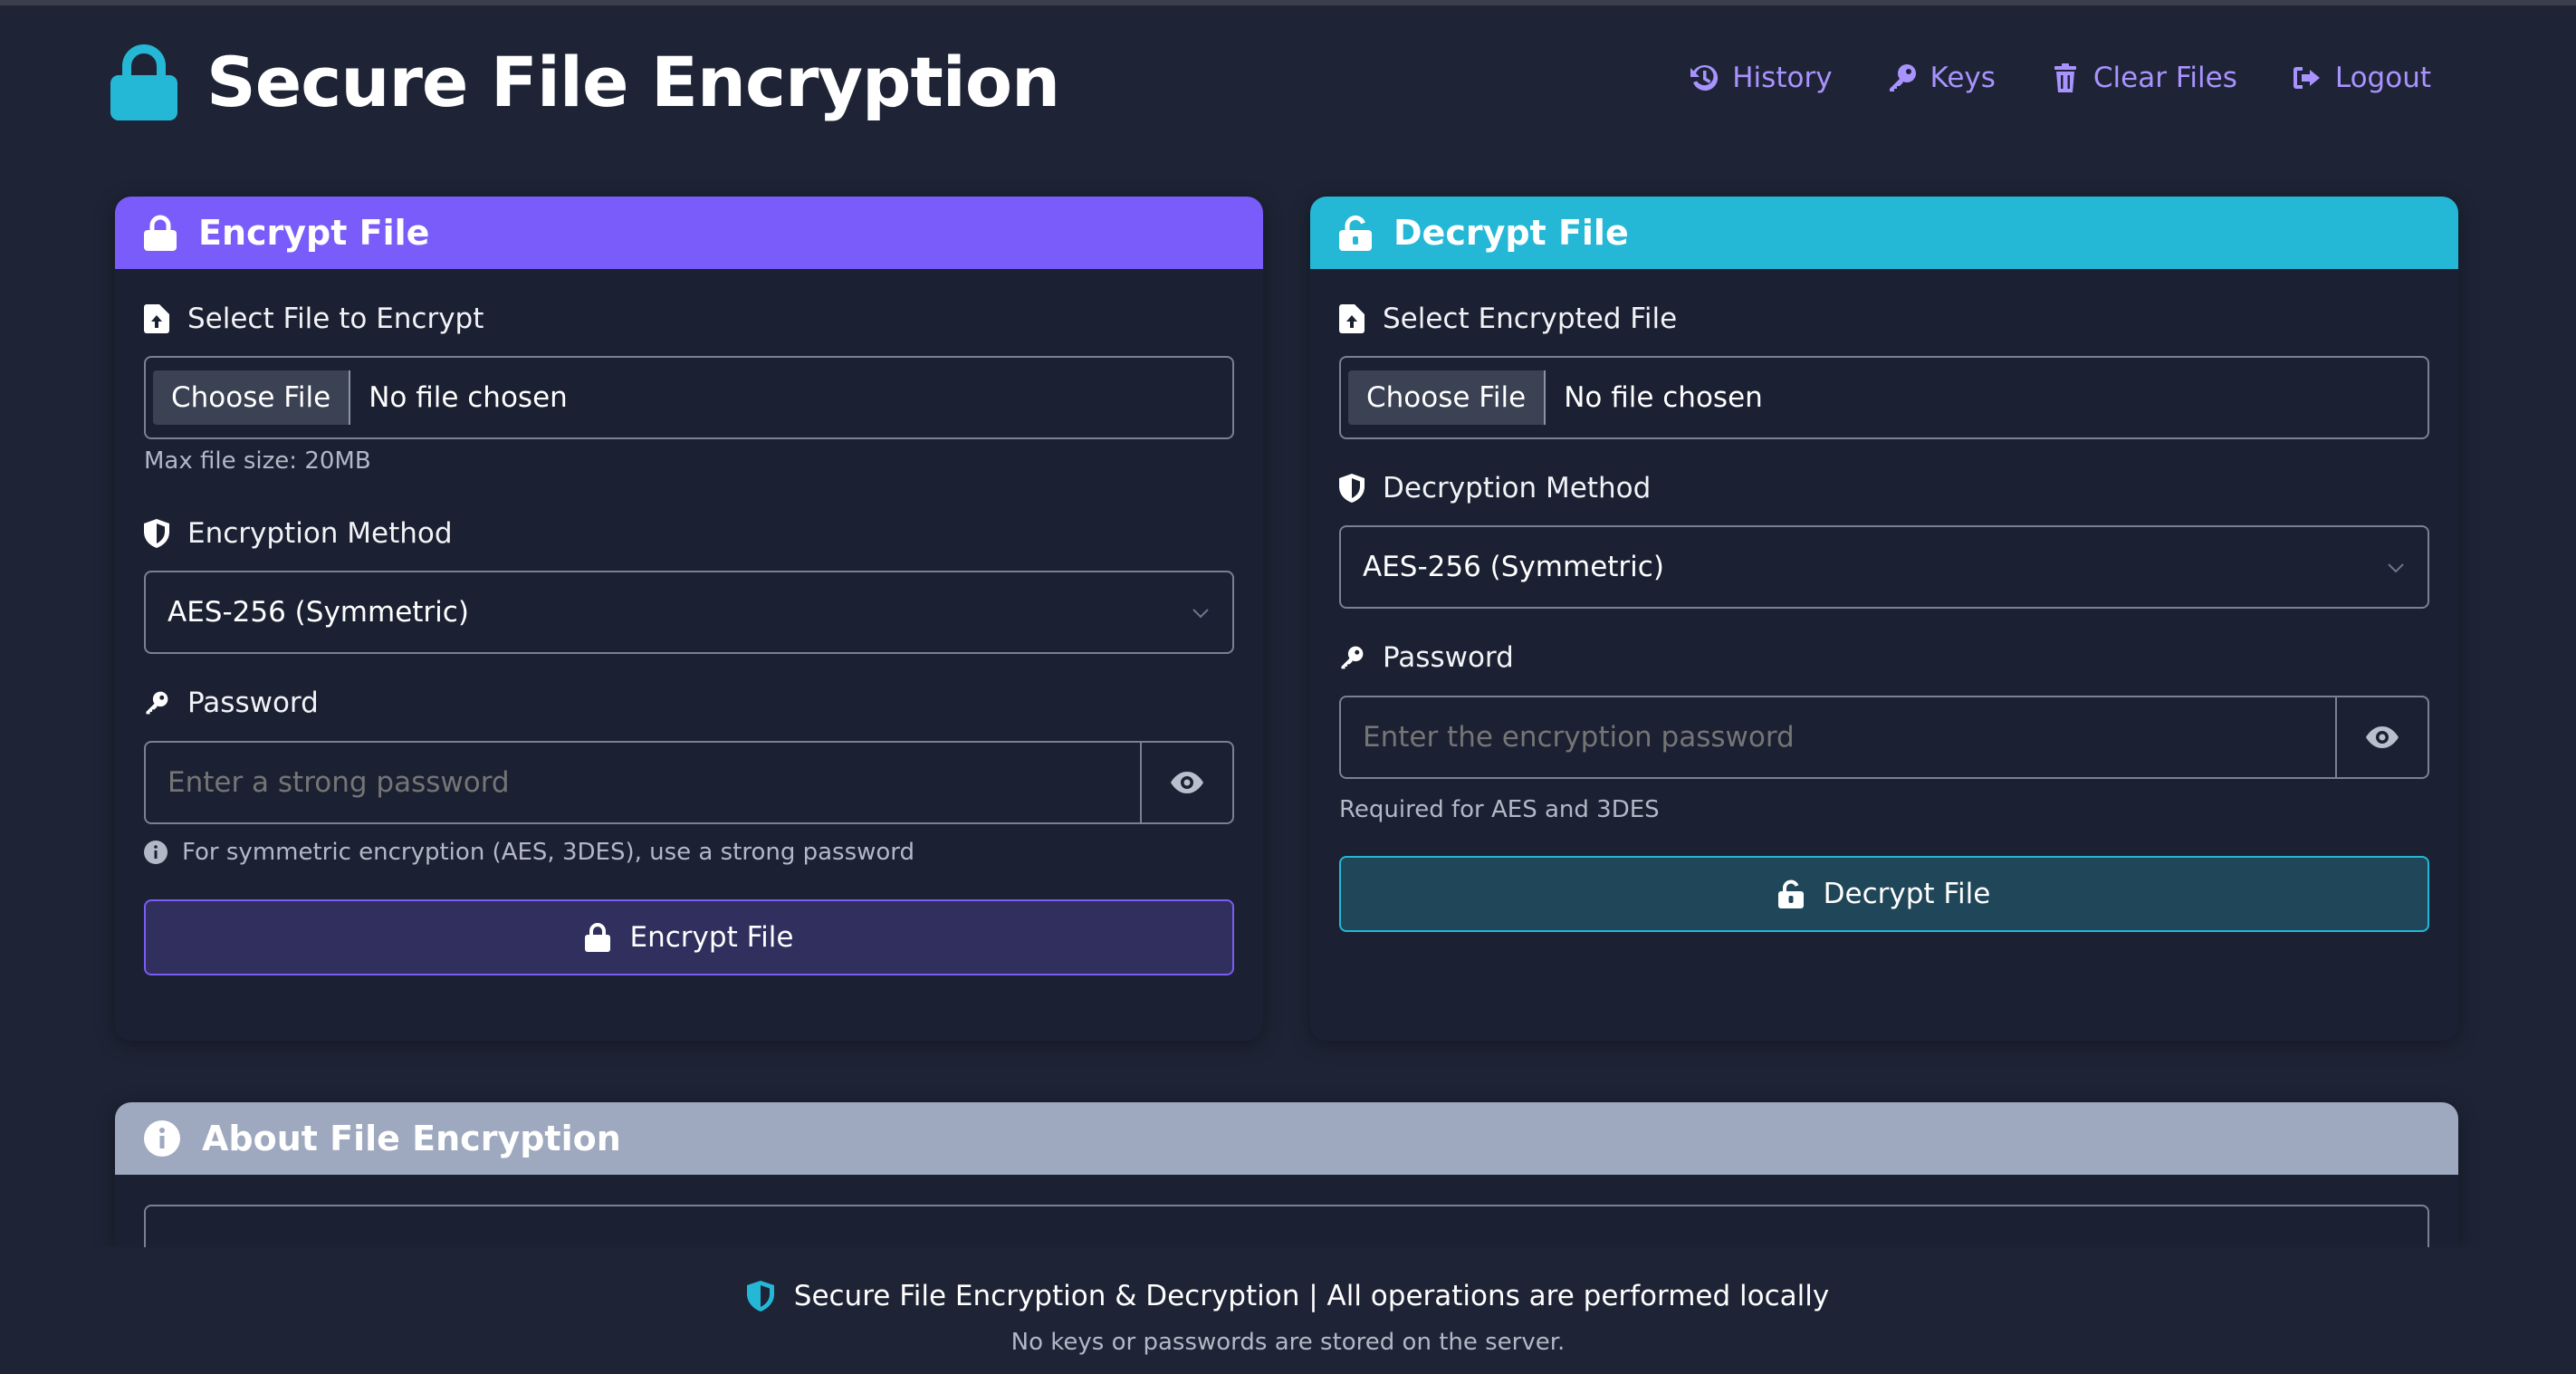 The image size is (2576, 1374). What do you see at coordinates (2032, 78) in the screenshot?
I see `top-nav: History Keys Clear Files Logout` at bounding box center [2032, 78].